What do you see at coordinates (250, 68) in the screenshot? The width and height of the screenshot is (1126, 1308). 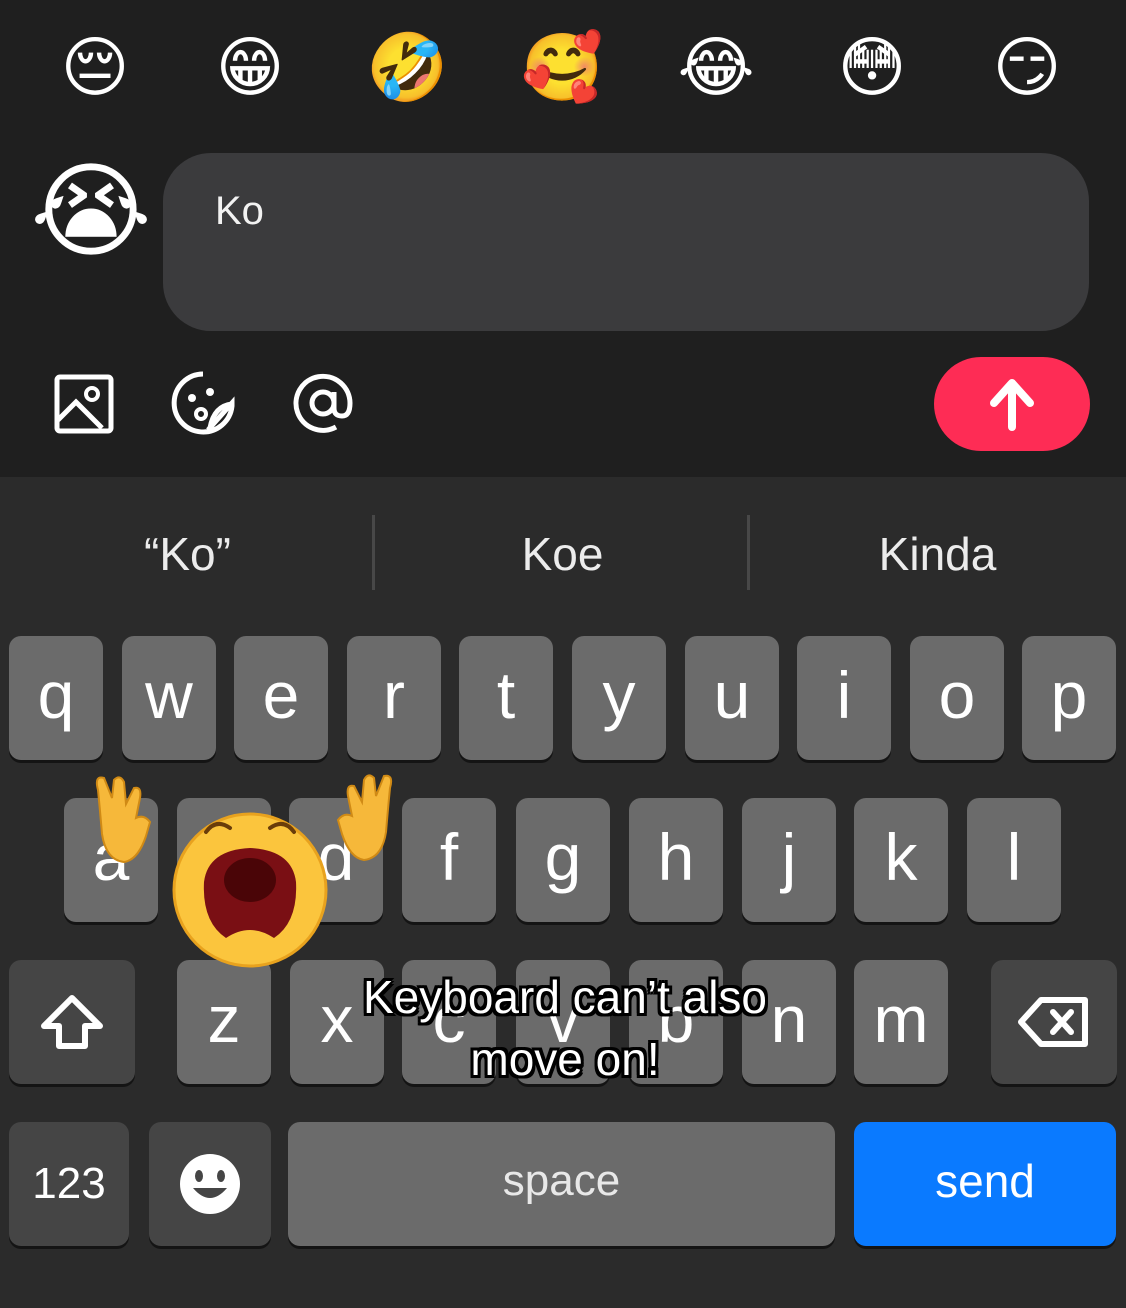 I see `emoji-grin: 😁` at bounding box center [250, 68].